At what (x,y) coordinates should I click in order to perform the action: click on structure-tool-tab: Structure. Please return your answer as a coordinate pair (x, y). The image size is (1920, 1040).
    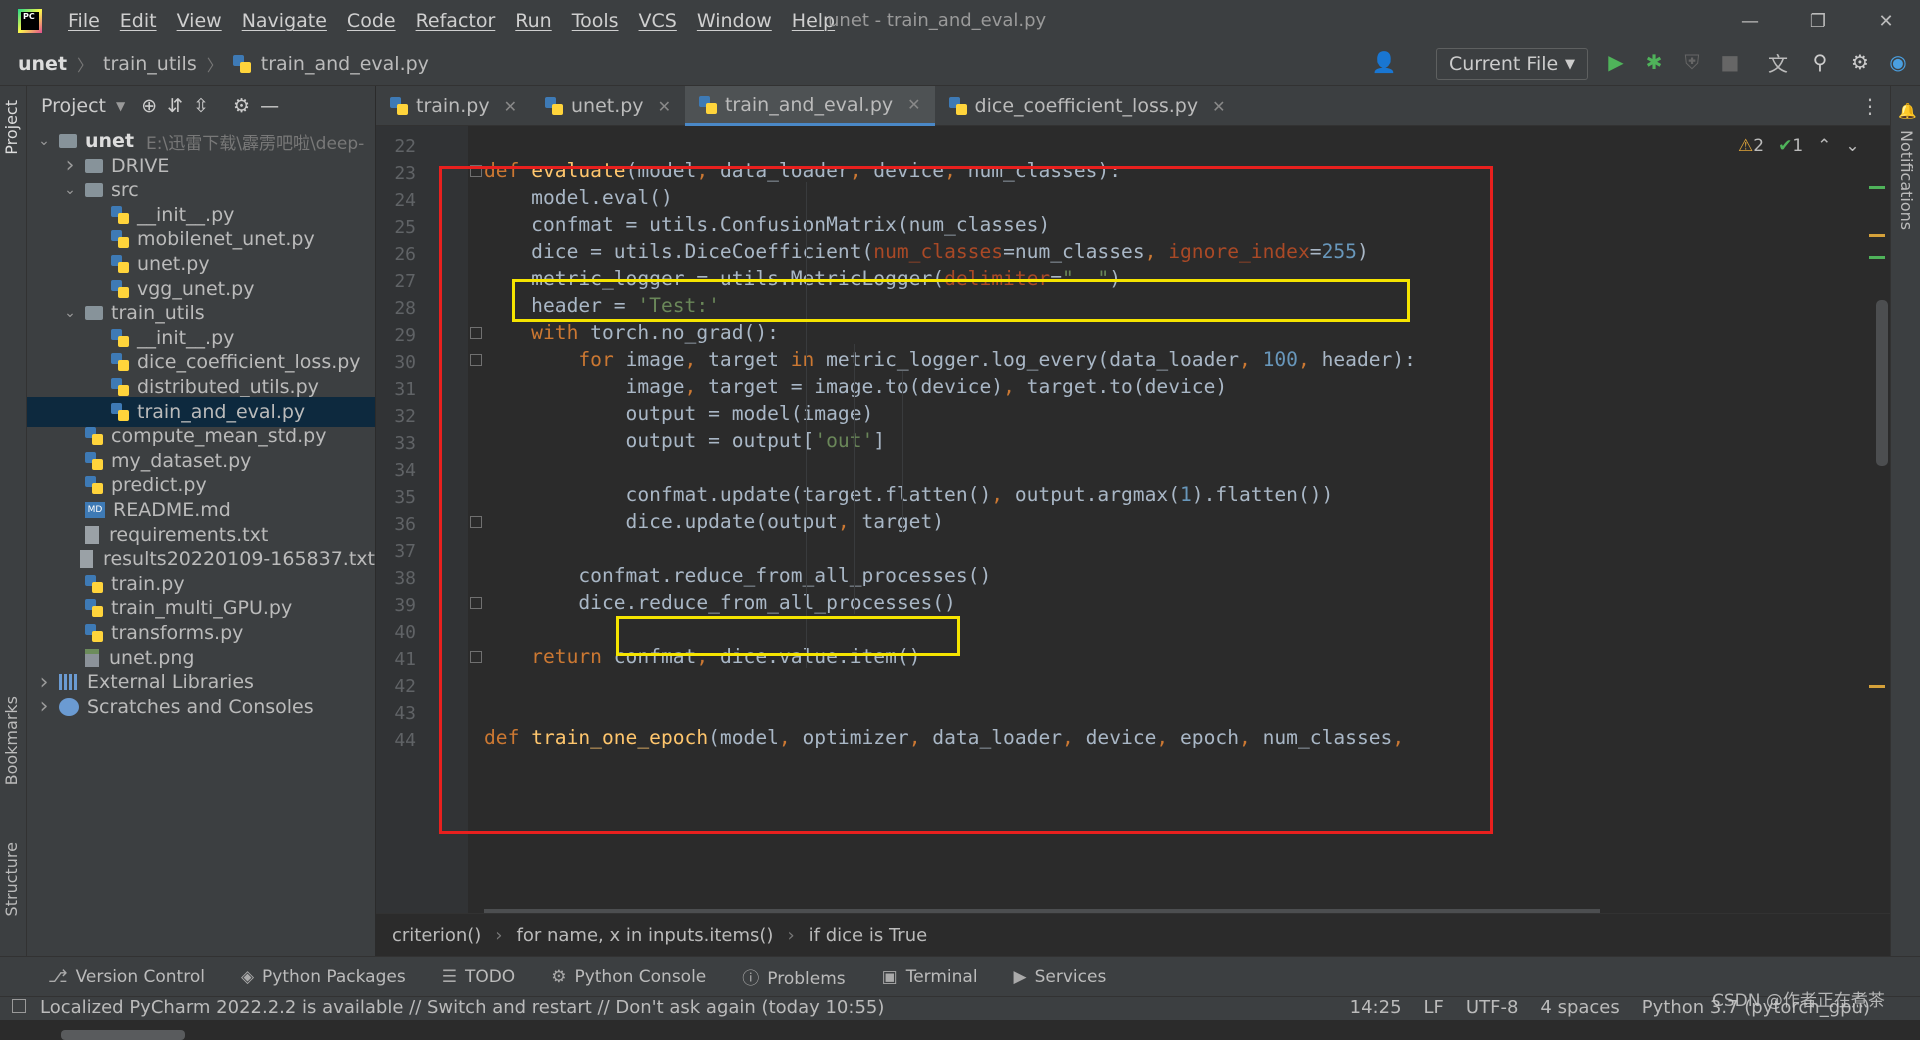
    Looking at the image, I should click on (11, 879).